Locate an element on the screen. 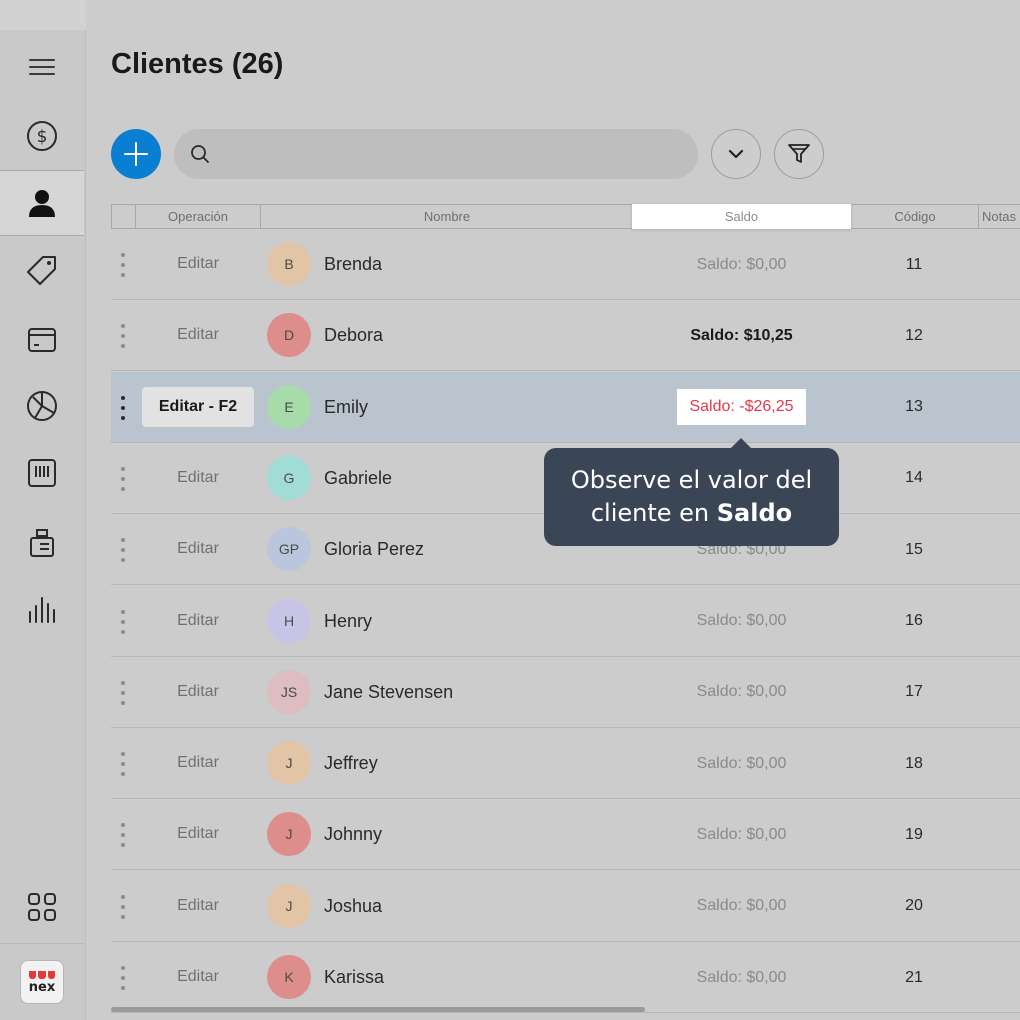  client-saldo: Saldo: $10,25 is located at coordinates (741, 335).